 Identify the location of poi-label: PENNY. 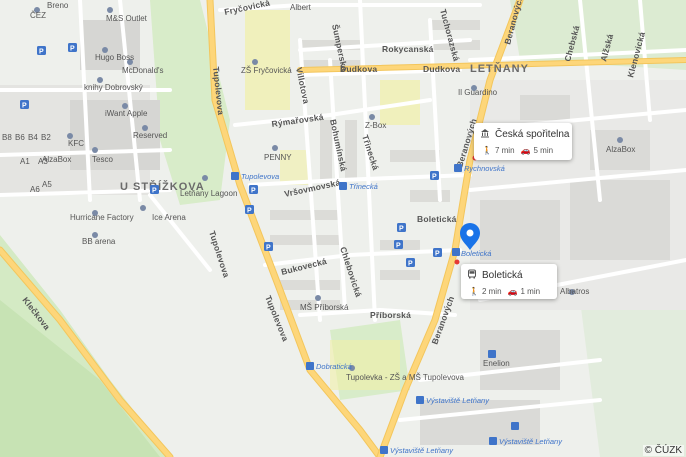
(278, 157).